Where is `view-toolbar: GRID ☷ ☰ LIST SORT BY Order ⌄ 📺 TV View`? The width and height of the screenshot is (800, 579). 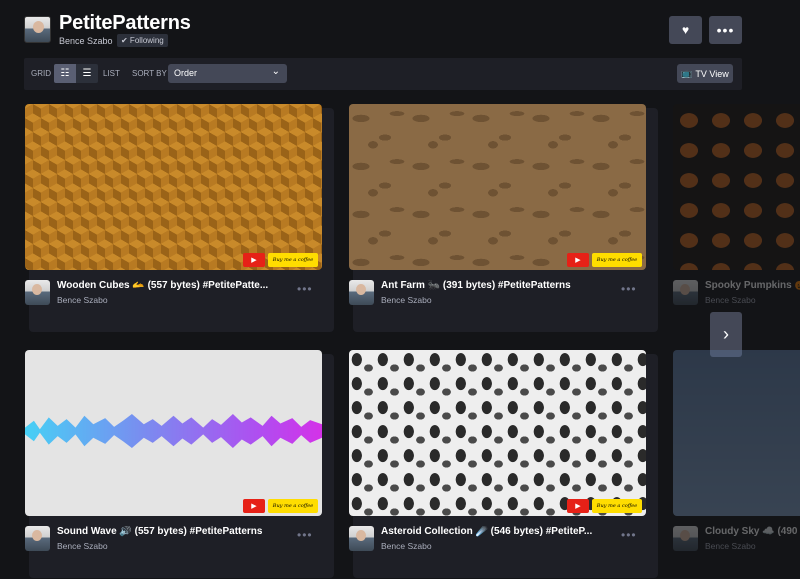
view-toolbar: GRID ☷ ☰ LIST SORT BY Order ⌄ 📺 TV View is located at coordinates (383, 74).